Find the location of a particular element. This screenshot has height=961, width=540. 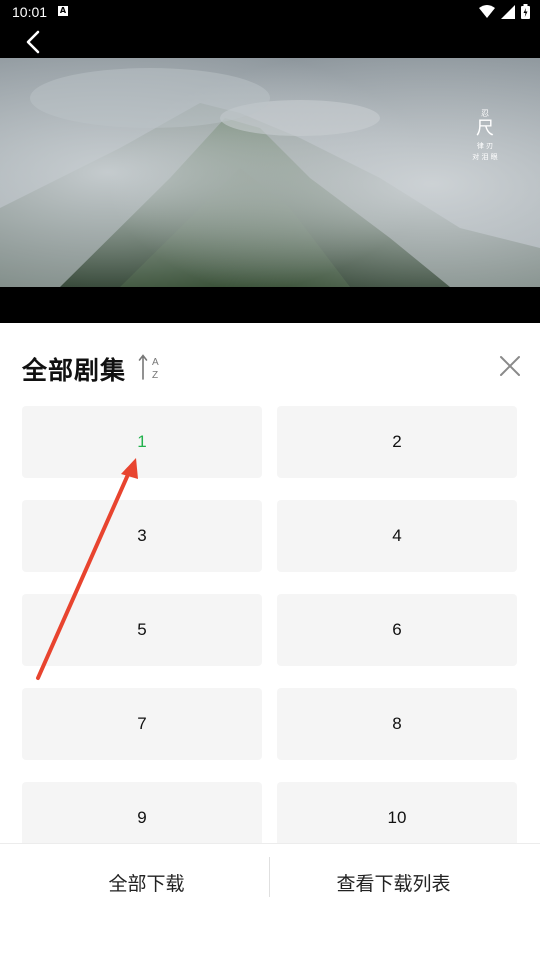

episode-item-4: 4 is located at coordinates (397, 536).